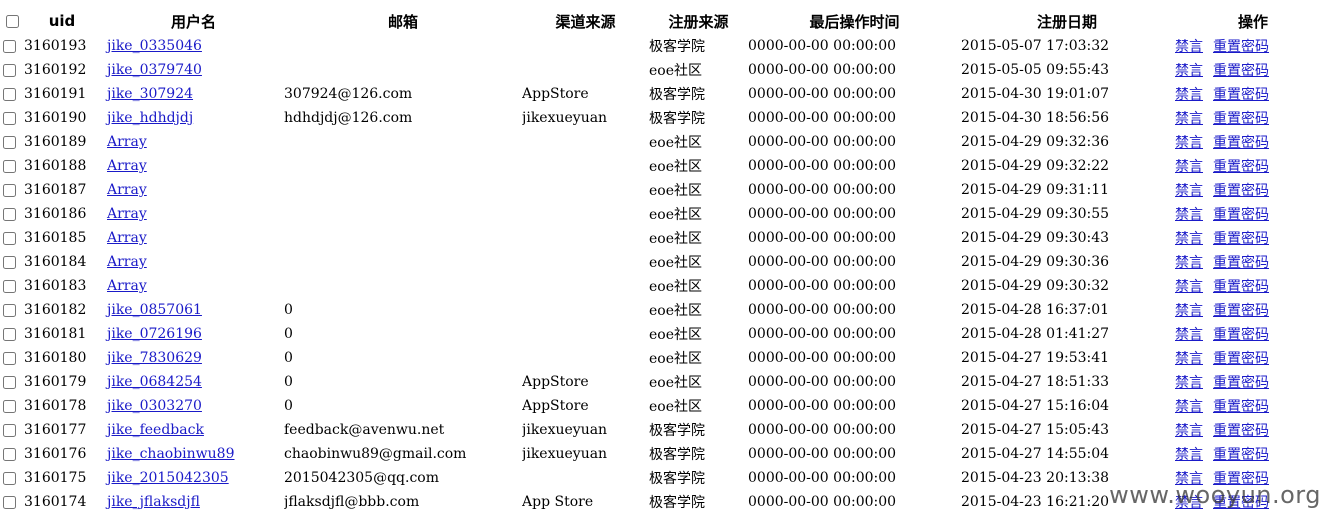  Describe the element at coordinates (155, 430) in the screenshot. I see `username-link: jike_feedback` at that location.